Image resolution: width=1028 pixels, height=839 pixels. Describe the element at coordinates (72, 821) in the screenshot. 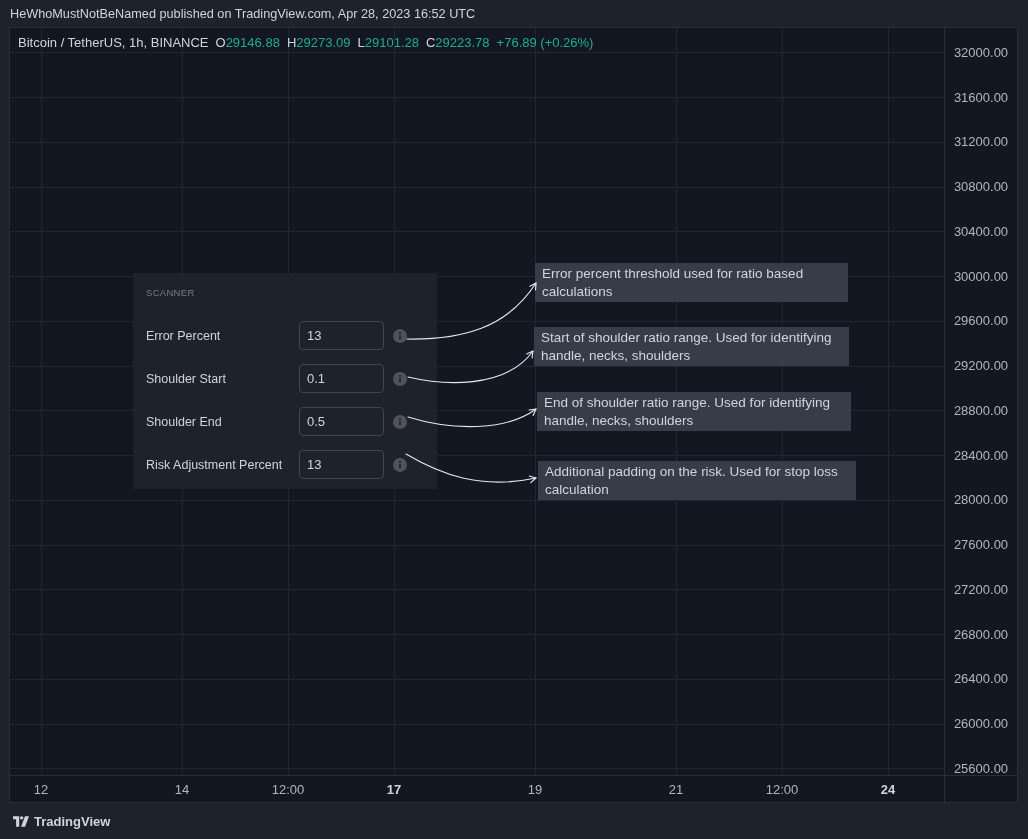

I see `brand-name: TradingView` at that location.